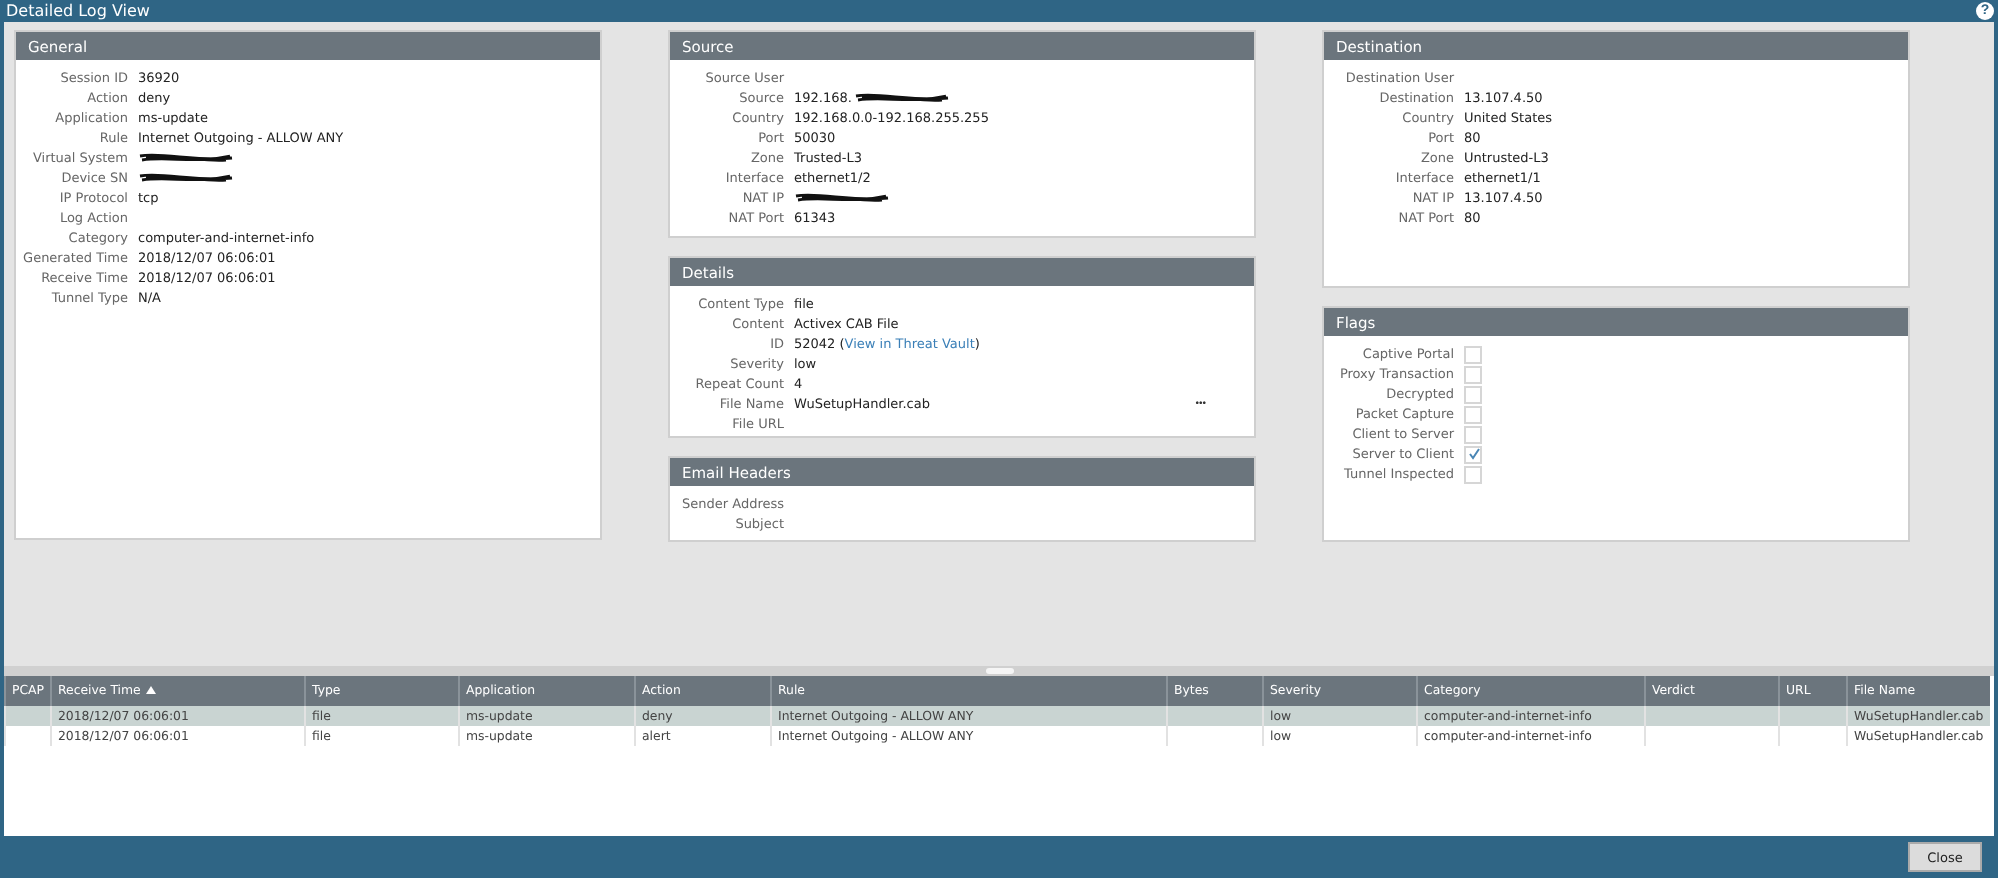  I want to click on window-title: Detailed Log View, so click(78, 11).